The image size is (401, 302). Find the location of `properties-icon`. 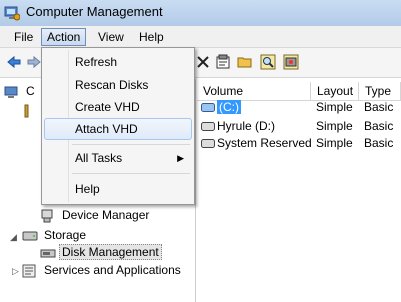

properties-icon is located at coordinates (223, 62).